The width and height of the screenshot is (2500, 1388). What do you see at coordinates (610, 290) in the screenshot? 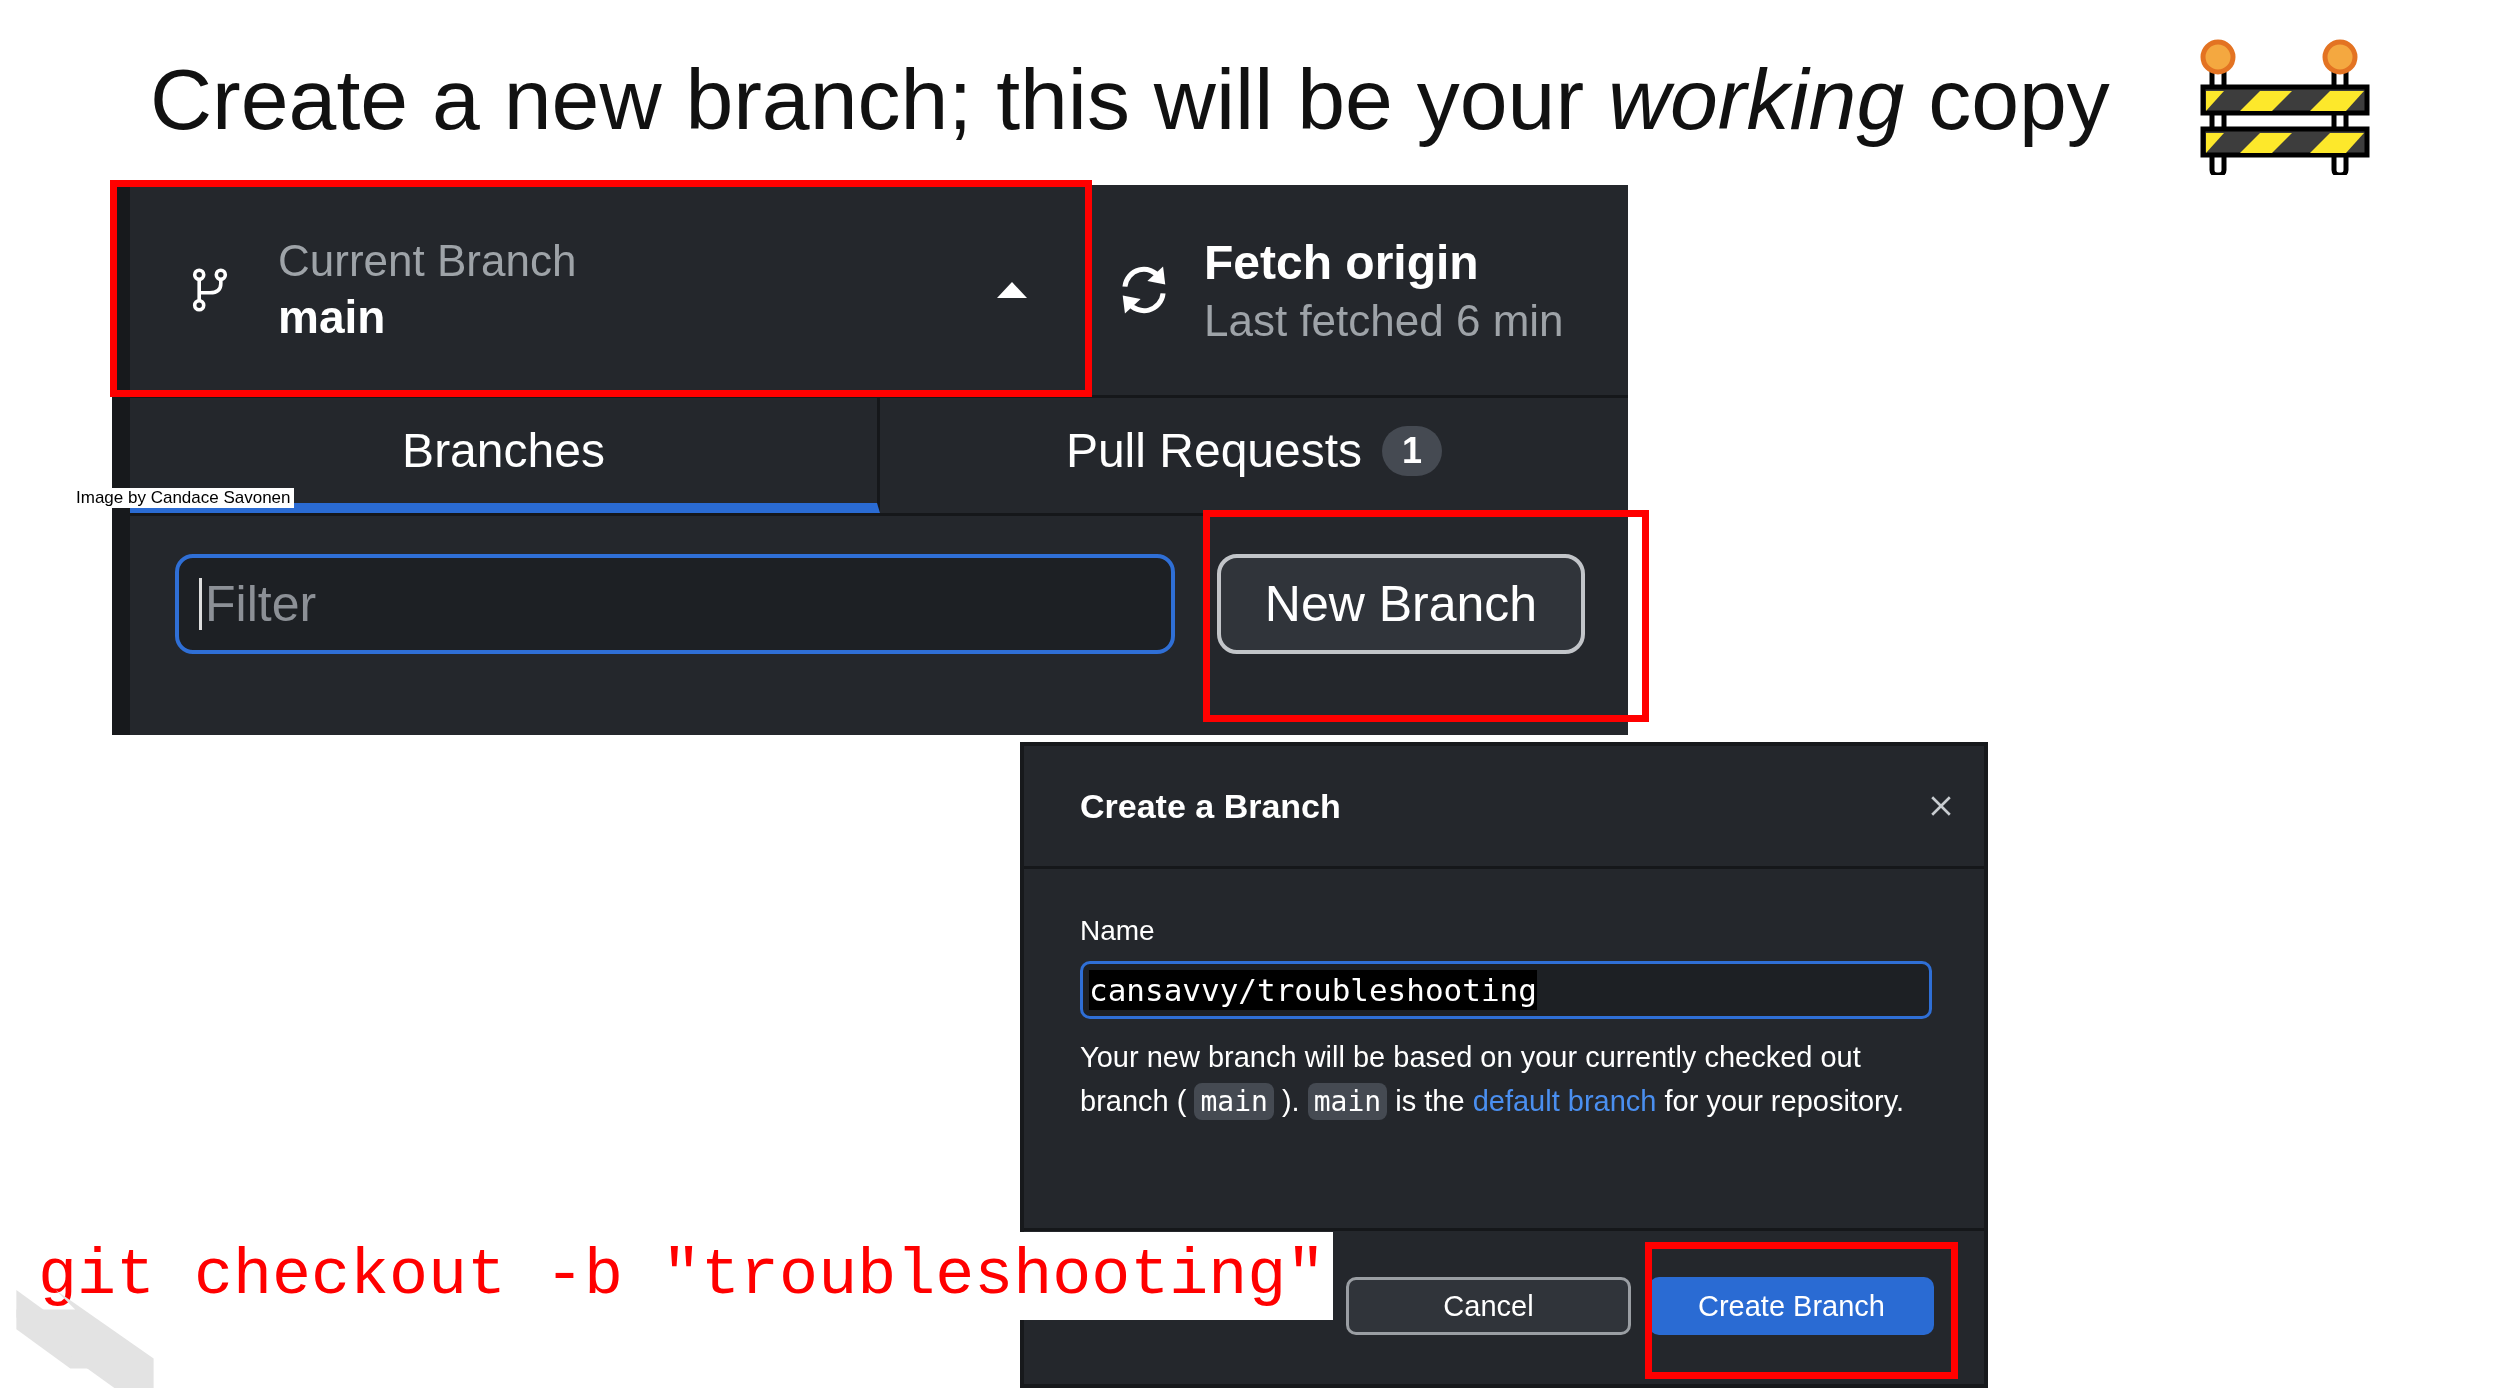
I see `current-branch-button: Current Branch main` at bounding box center [610, 290].